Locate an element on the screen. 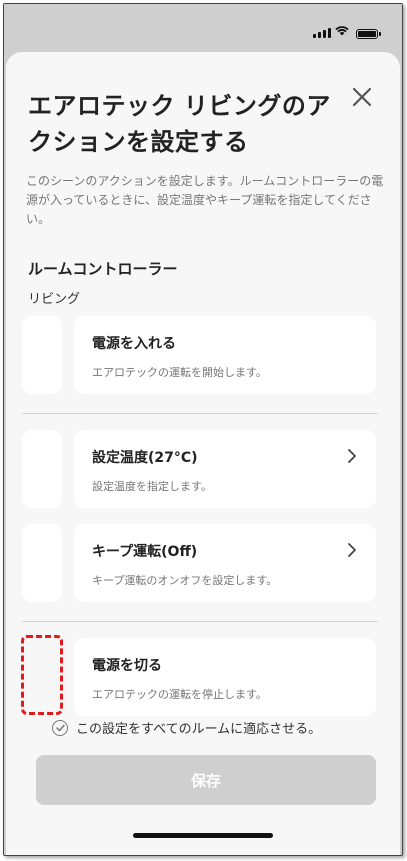  action-subtitle: キープ運転のオンオフを設定します。 is located at coordinates (185, 580).